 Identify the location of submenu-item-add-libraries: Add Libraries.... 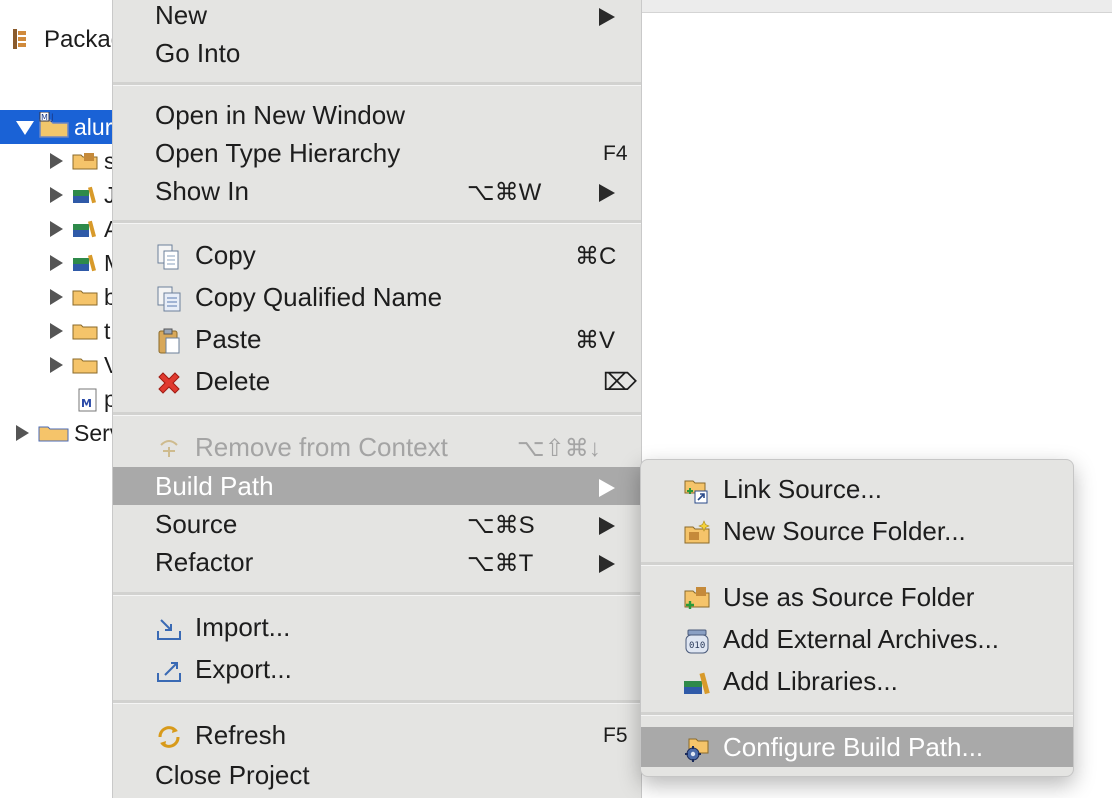
(857, 681).